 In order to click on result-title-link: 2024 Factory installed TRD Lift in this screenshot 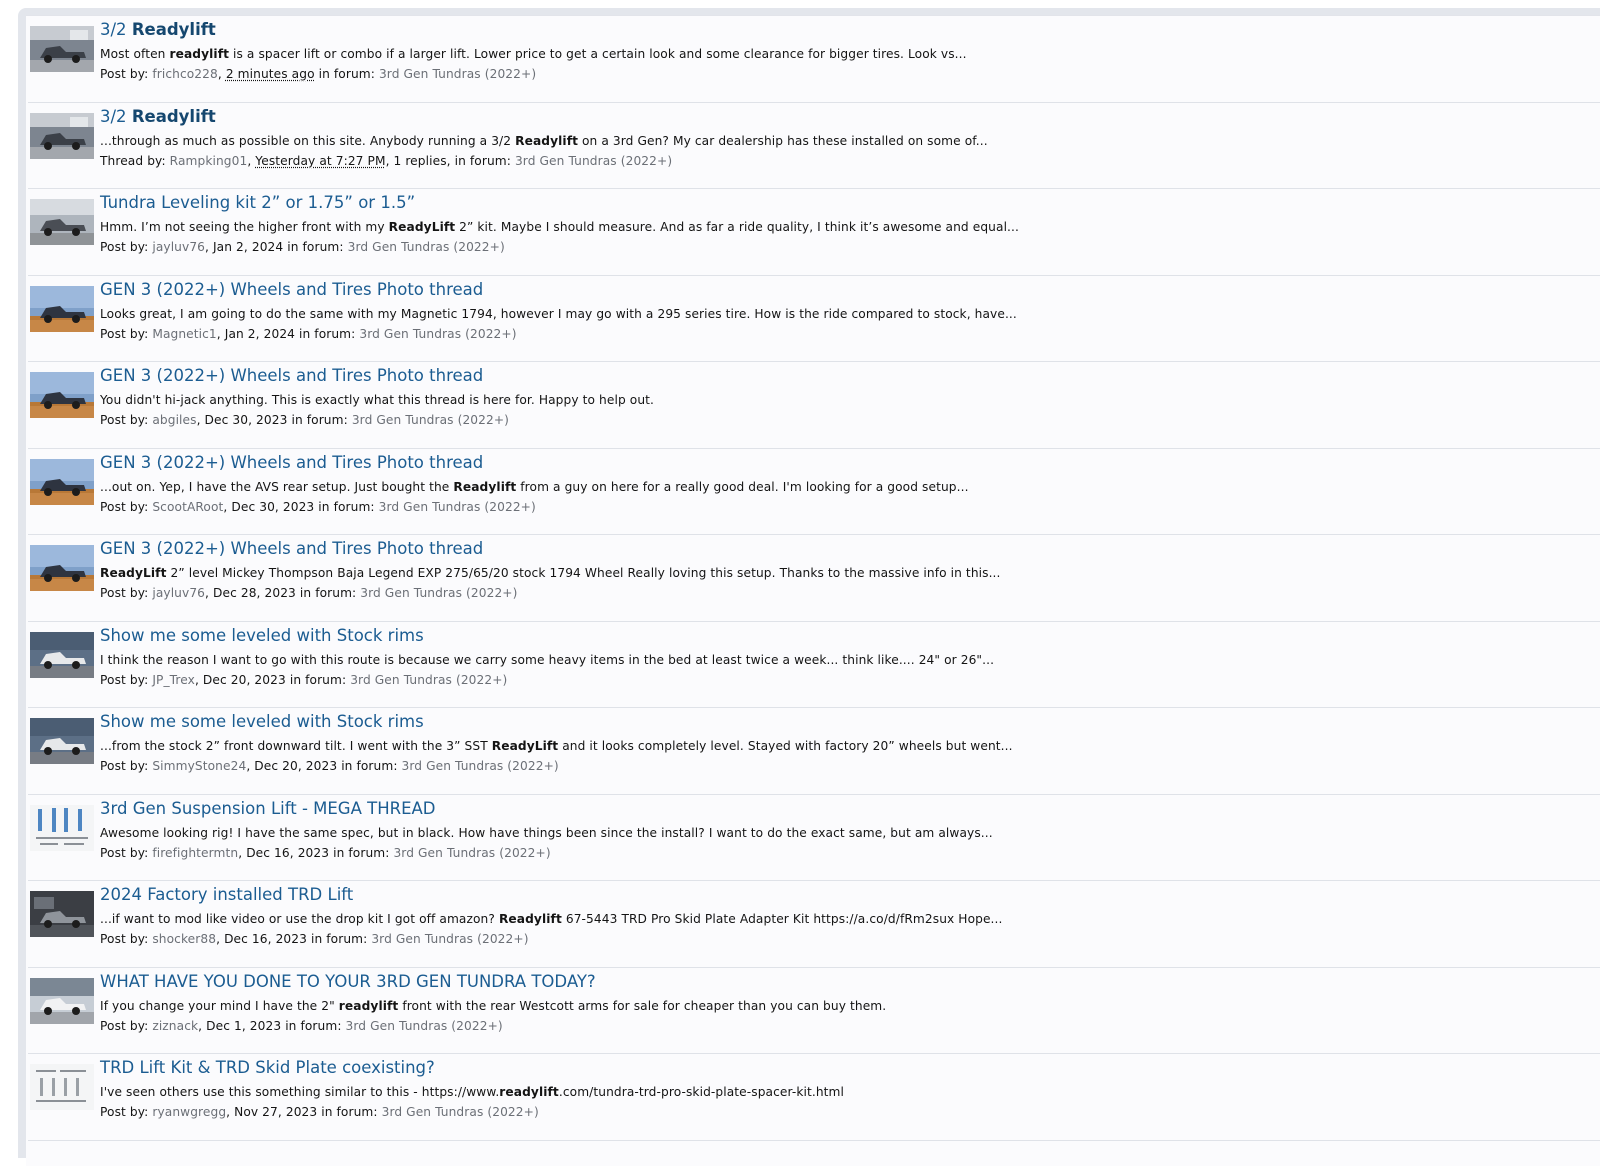, I will do `click(226, 895)`.